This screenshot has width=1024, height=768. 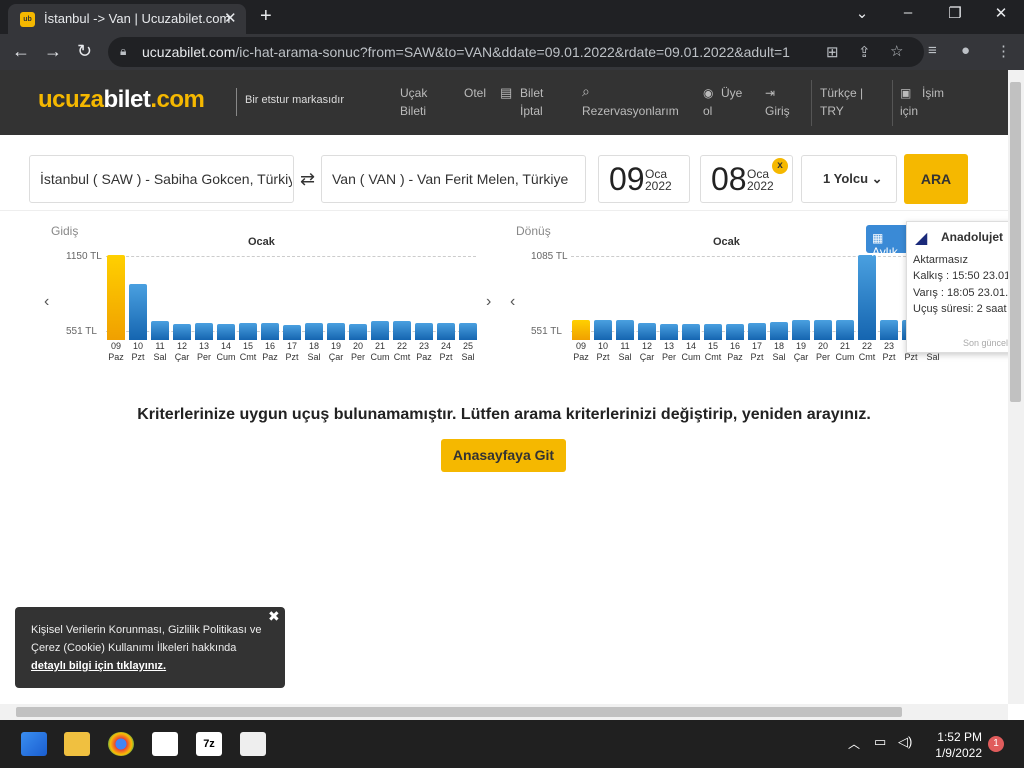 I want to click on chevron-up-icon: ︿, so click(x=854, y=743).